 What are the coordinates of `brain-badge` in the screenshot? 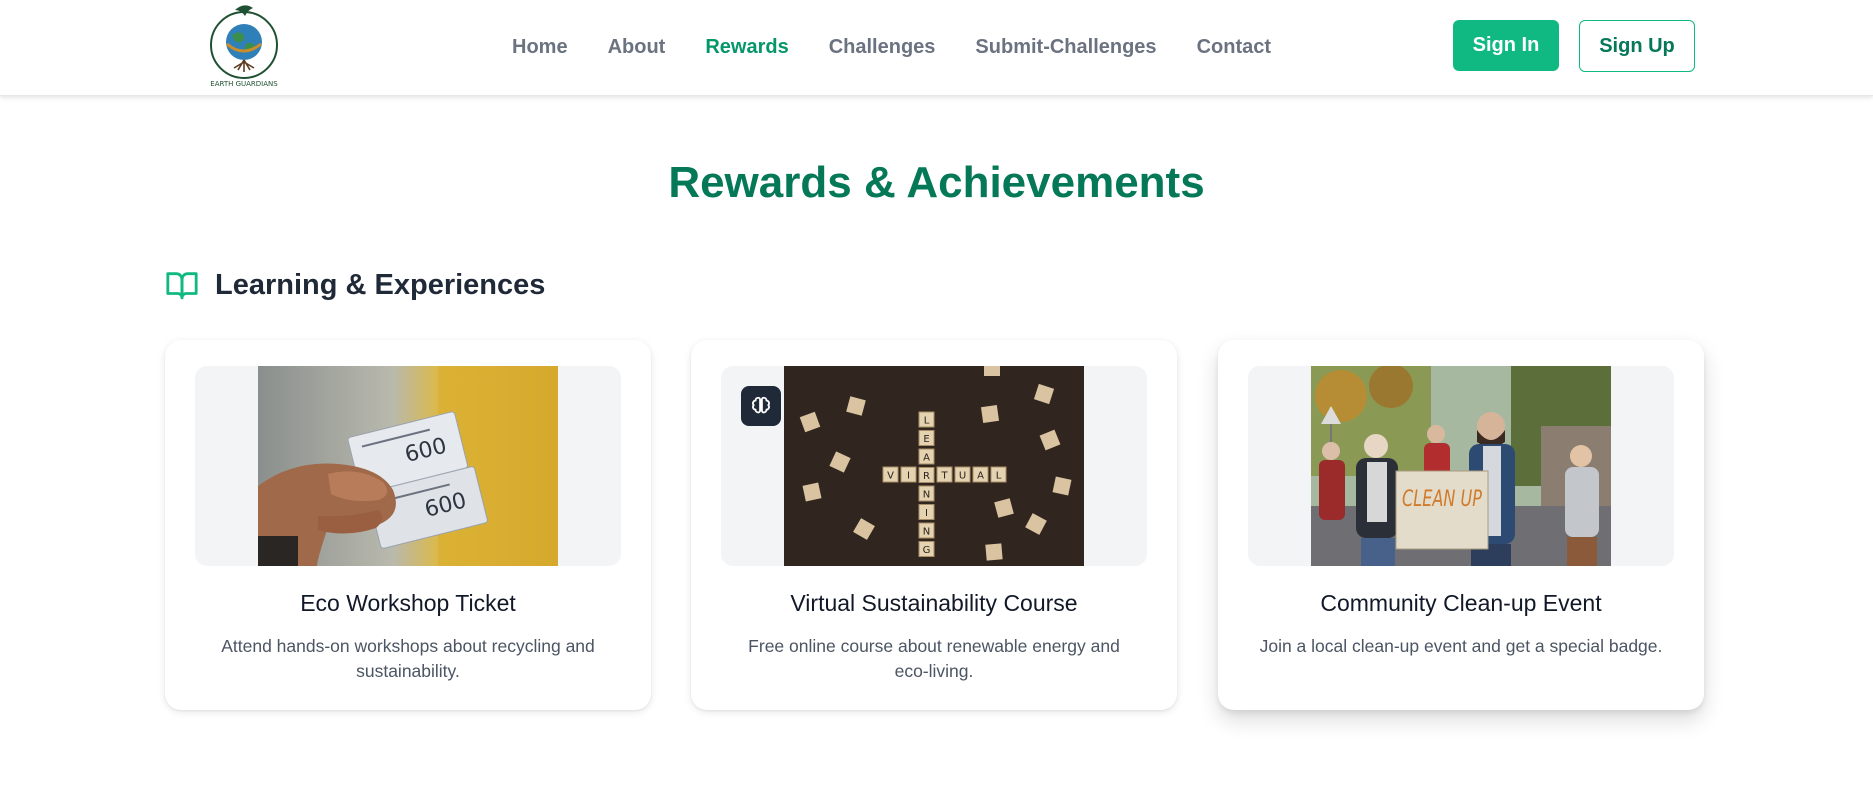 It's located at (761, 406).